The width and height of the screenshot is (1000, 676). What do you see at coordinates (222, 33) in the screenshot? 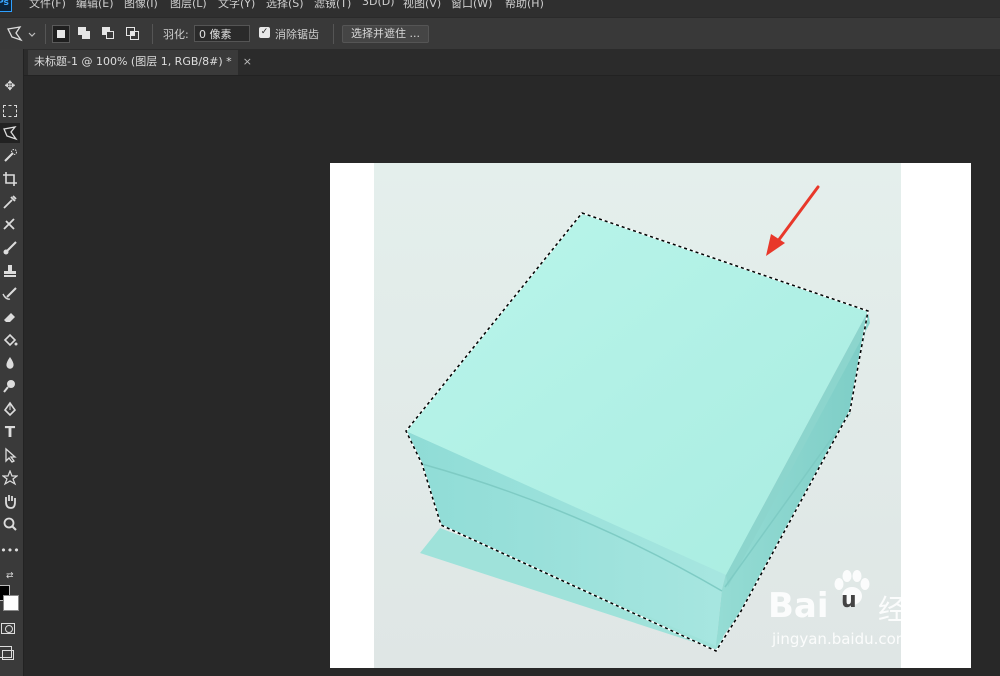
I see `feather-input: 0 像素` at bounding box center [222, 33].